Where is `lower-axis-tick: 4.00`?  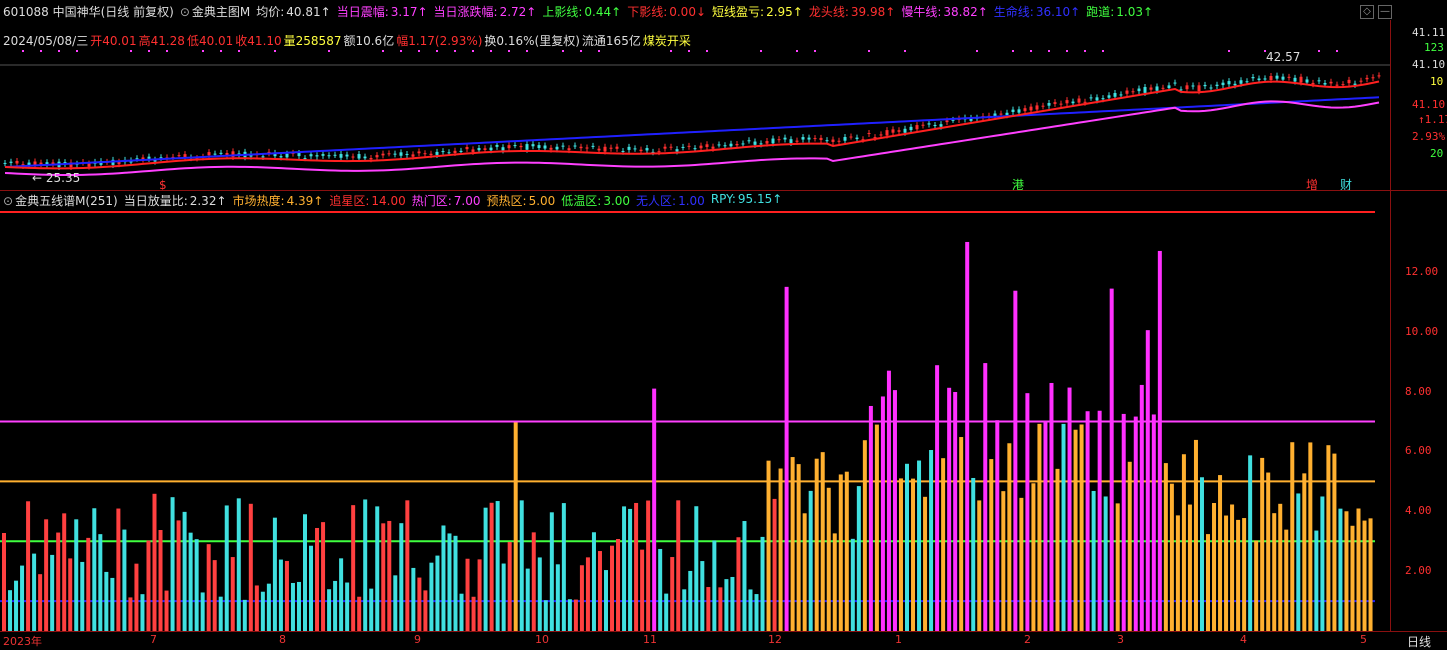 lower-axis-tick: 4.00 is located at coordinates (1418, 511).